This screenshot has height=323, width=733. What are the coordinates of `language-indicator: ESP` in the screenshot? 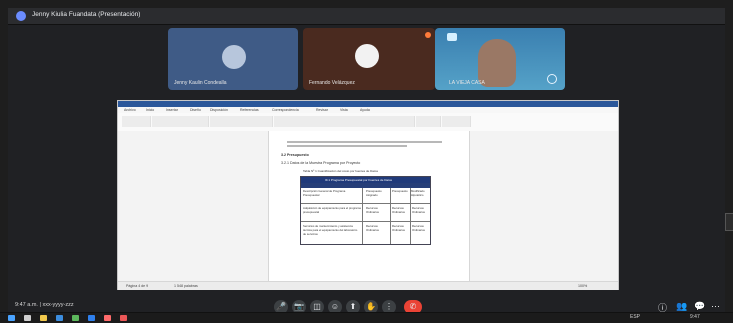 It's located at (635, 317).